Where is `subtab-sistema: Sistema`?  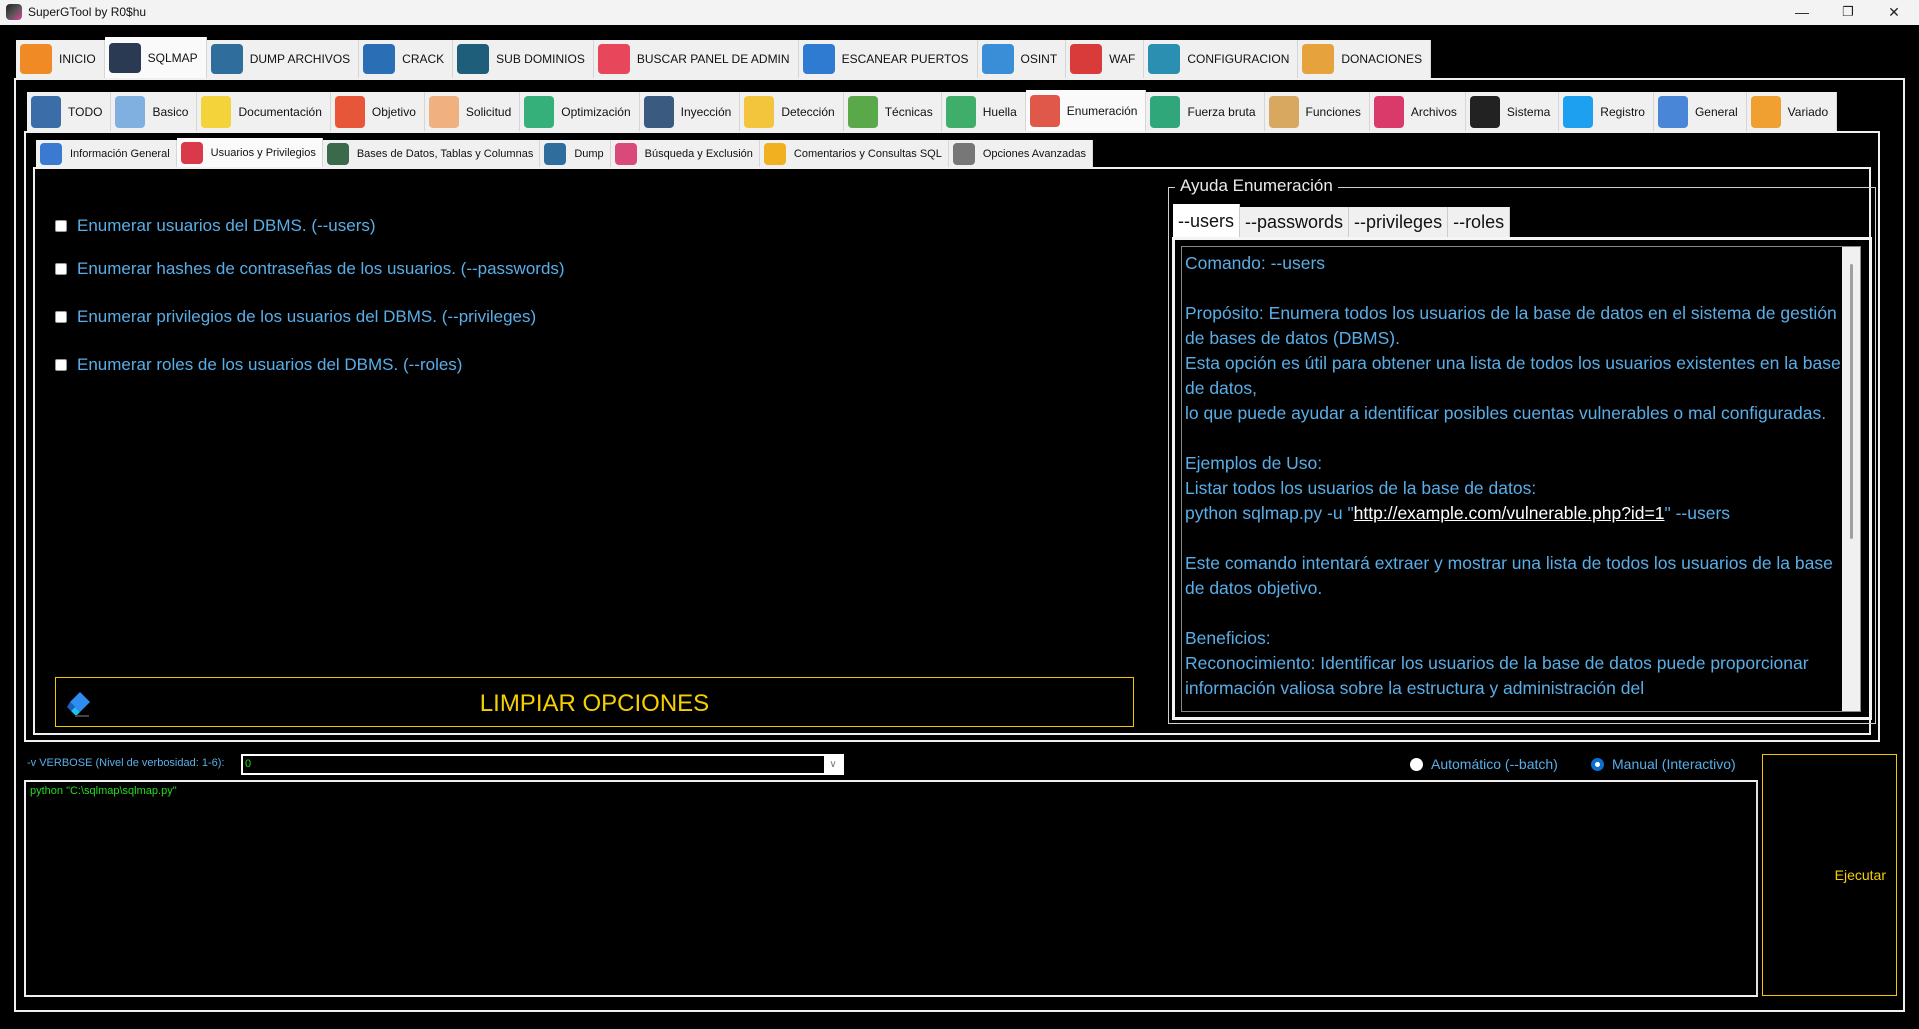 subtab-sistema: Sistema is located at coordinates (1512, 112).